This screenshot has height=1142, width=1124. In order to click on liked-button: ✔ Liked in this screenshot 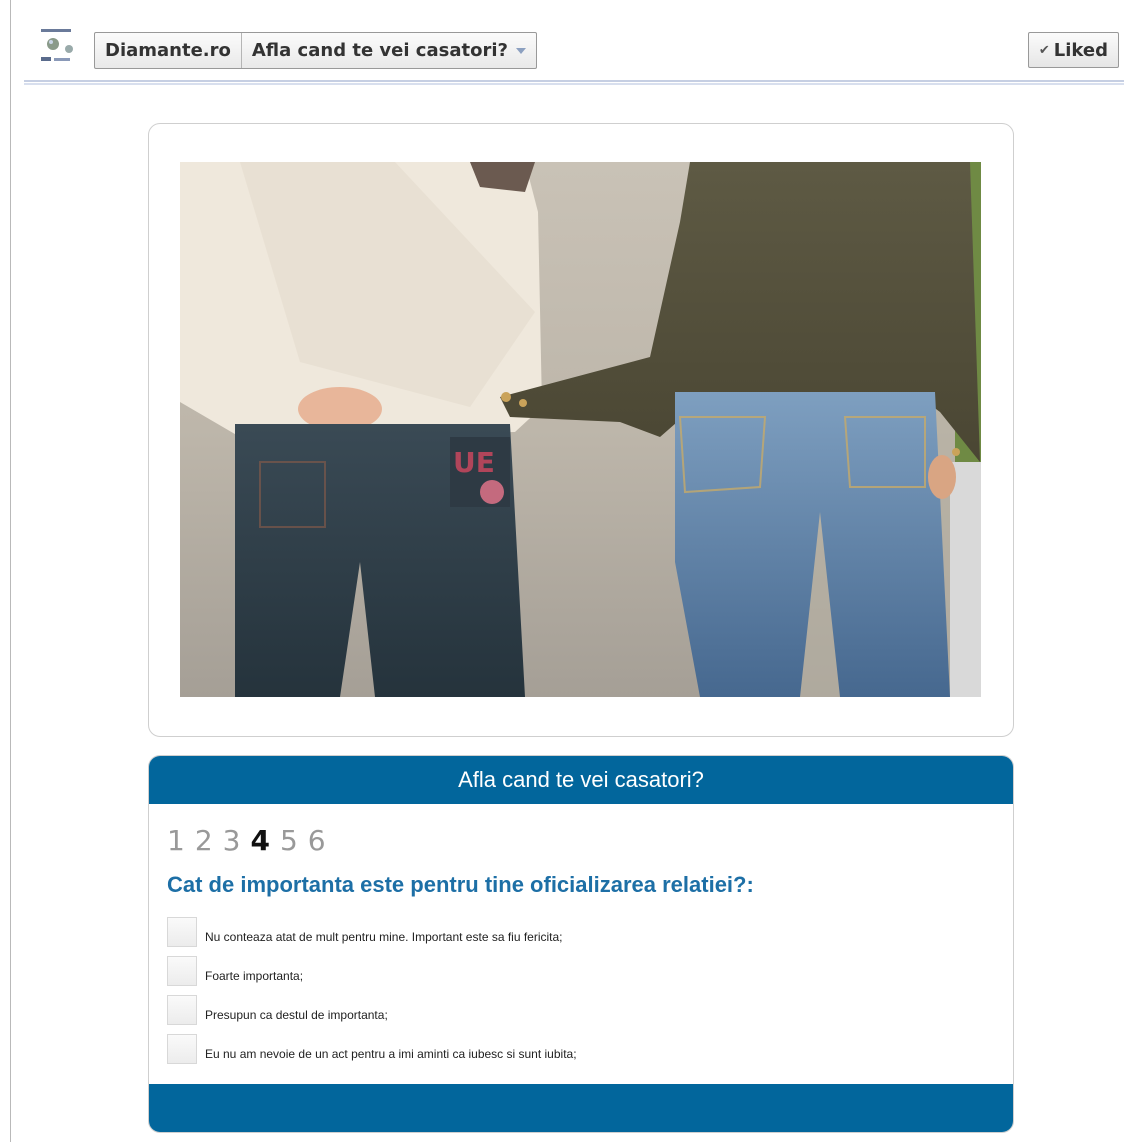, I will do `click(1073, 50)`.